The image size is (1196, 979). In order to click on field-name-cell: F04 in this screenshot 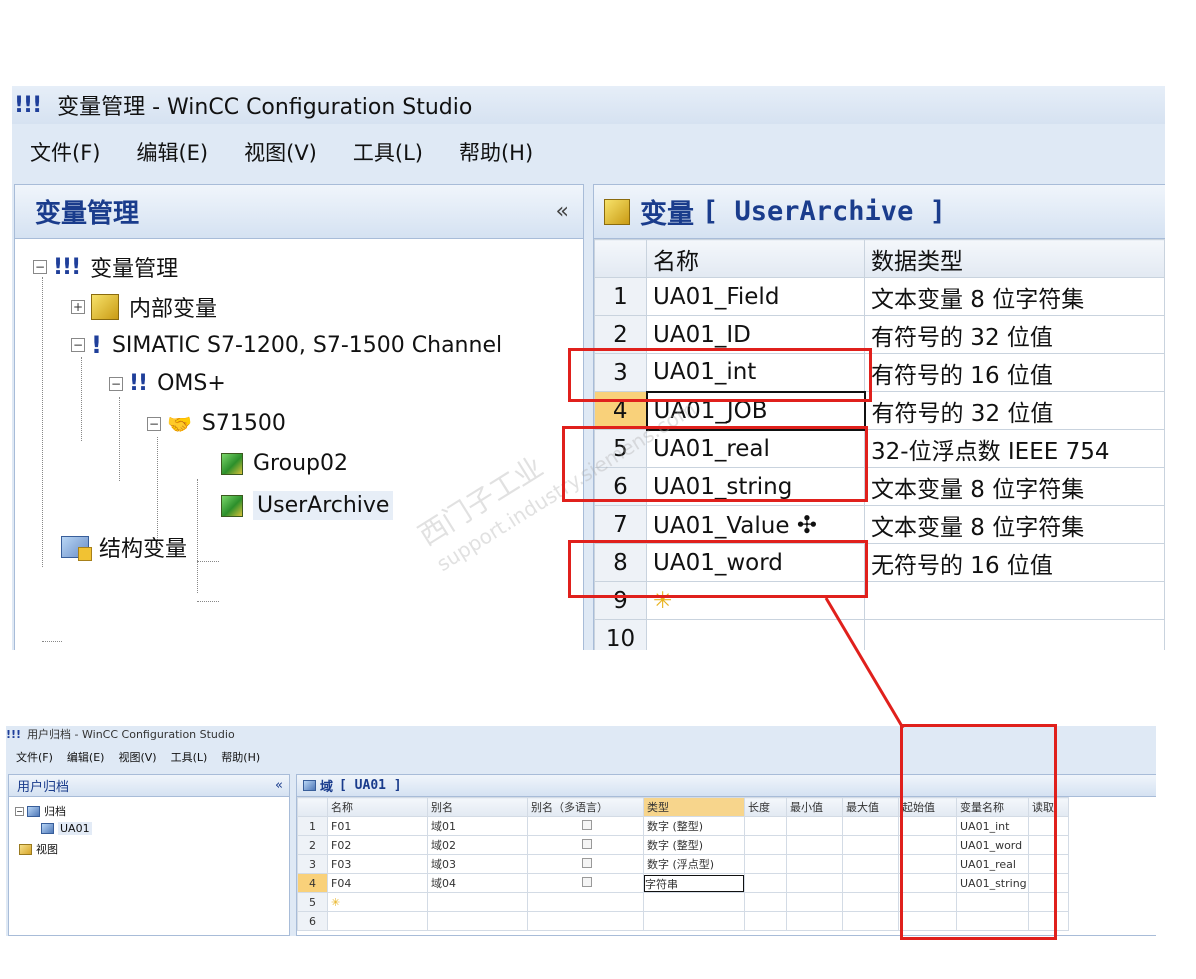, I will do `click(377, 883)`.